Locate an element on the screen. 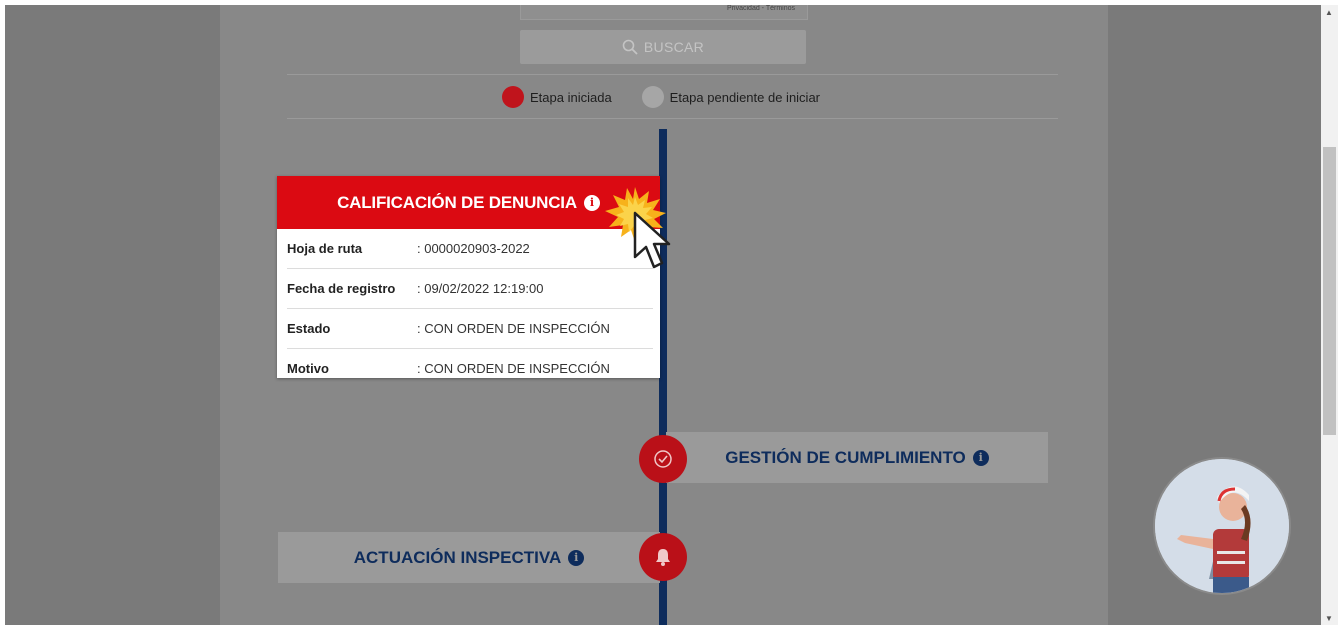  scroll-down-icon: ▼ is located at coordinates (1329, 618).